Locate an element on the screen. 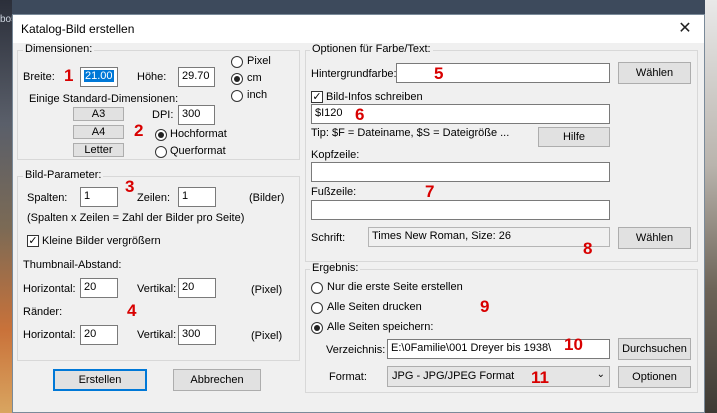 This screenshot has width=717, height=413. erstellen-button: Erstellen is located at coordinates (100, 380).